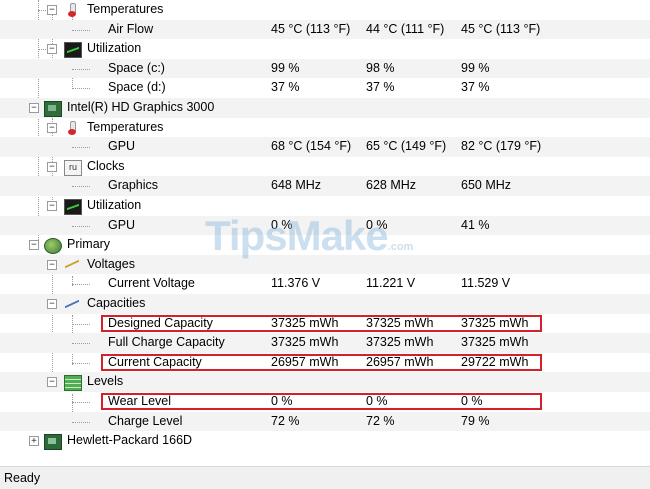  I want to click on value-min: 72 %, so click(380, 420).